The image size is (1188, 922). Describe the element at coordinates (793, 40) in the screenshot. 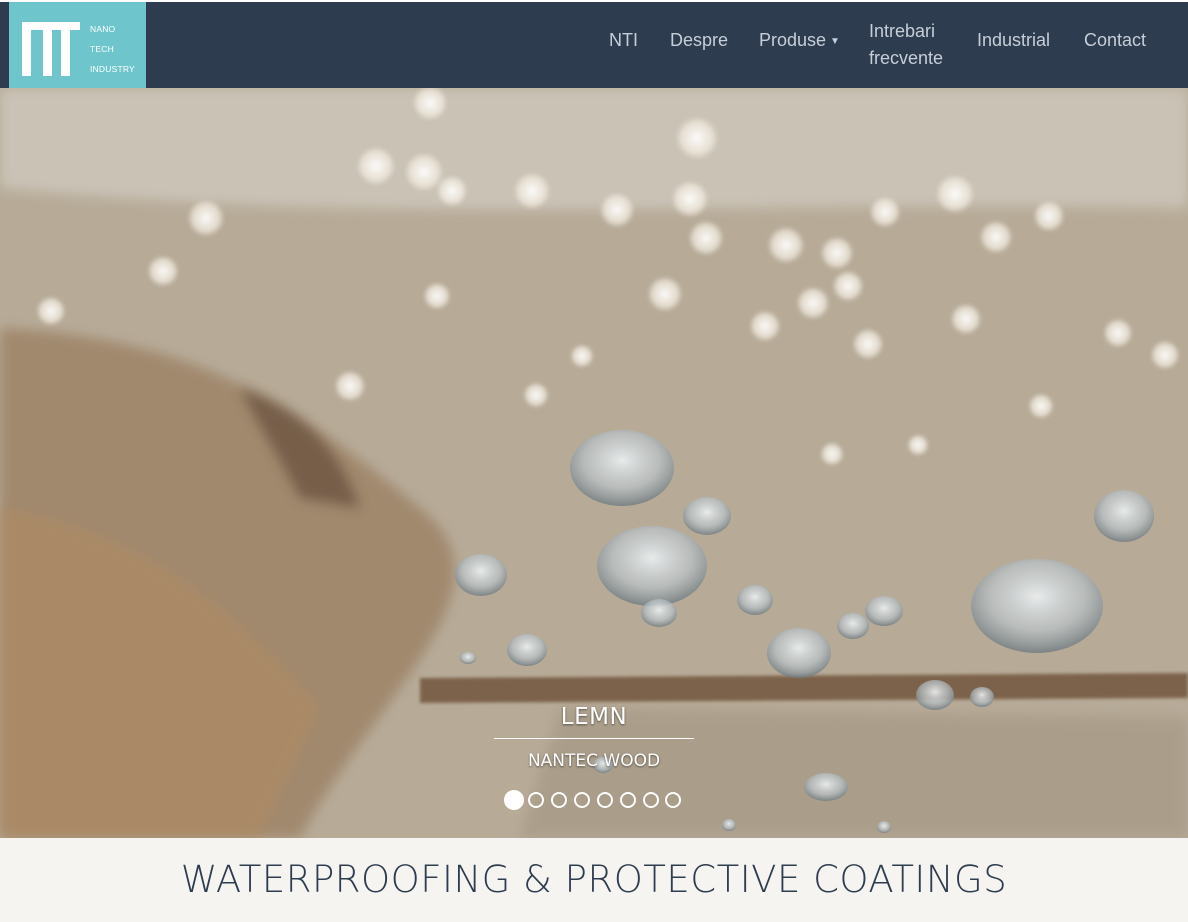

I see `nav-item-label: Produse` at that location.